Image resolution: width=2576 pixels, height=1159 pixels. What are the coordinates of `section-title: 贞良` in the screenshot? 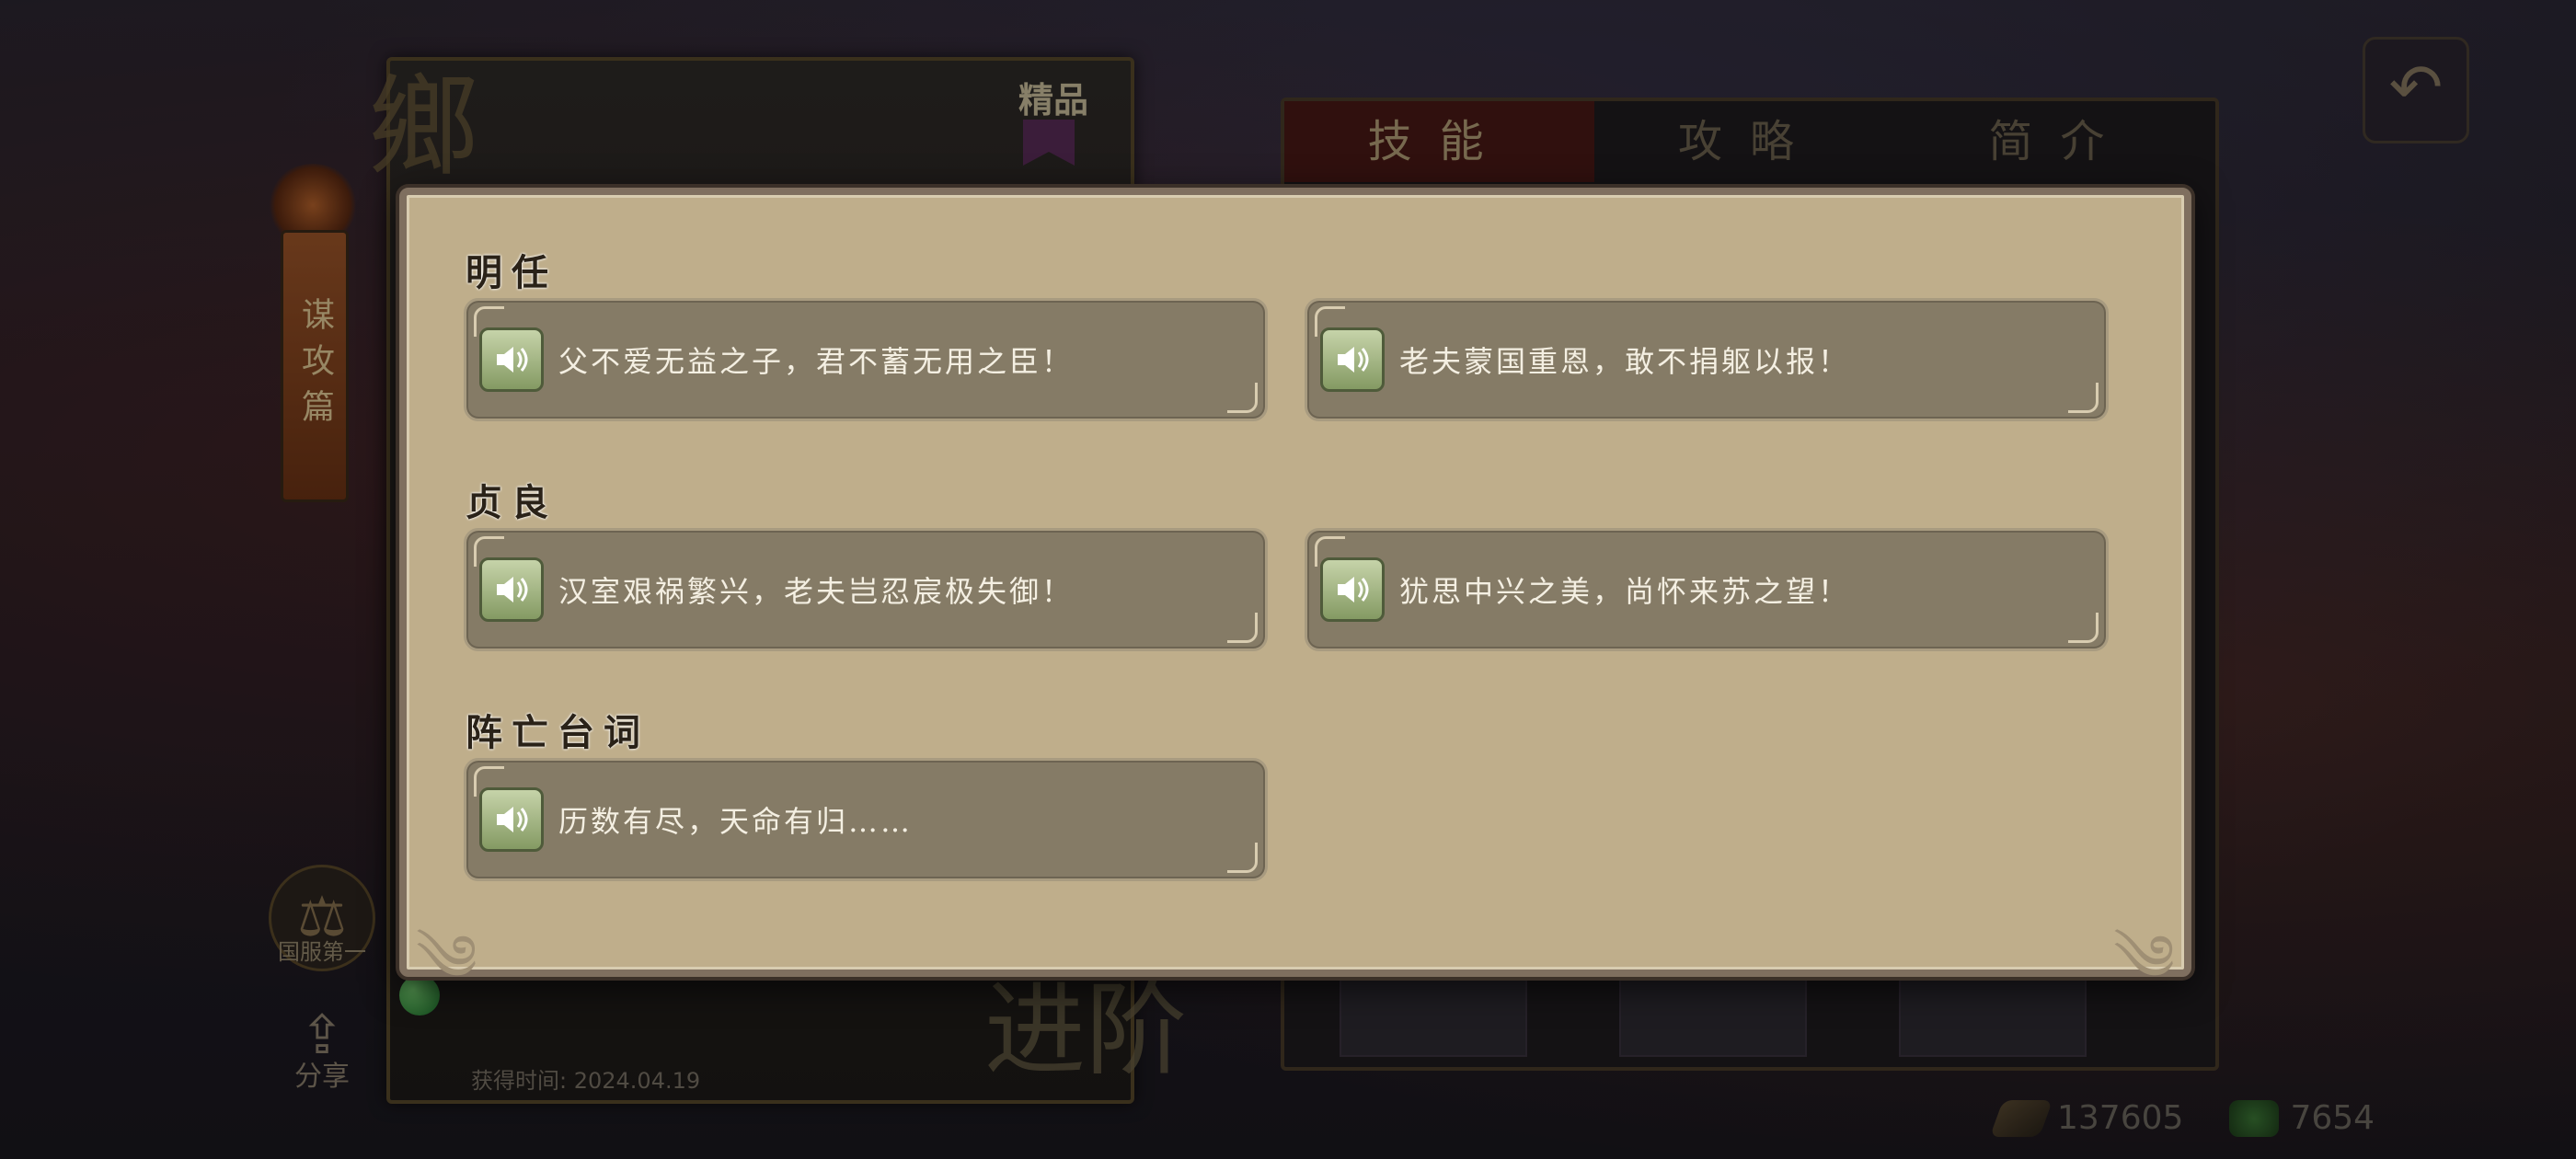 It's located at (512, 502).